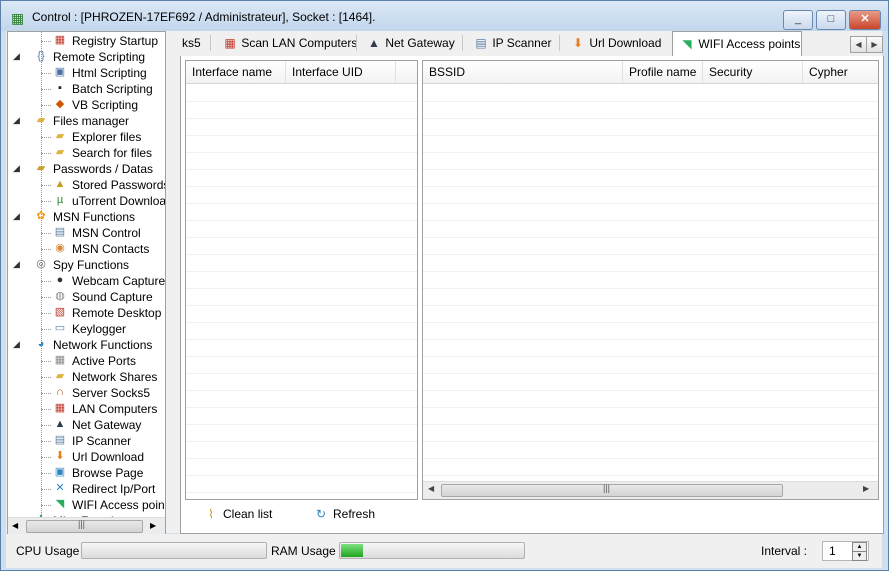 The height and width of the screenshot is (571, 889). I want to click on utorrent-icon: µ, so click(60, 200).